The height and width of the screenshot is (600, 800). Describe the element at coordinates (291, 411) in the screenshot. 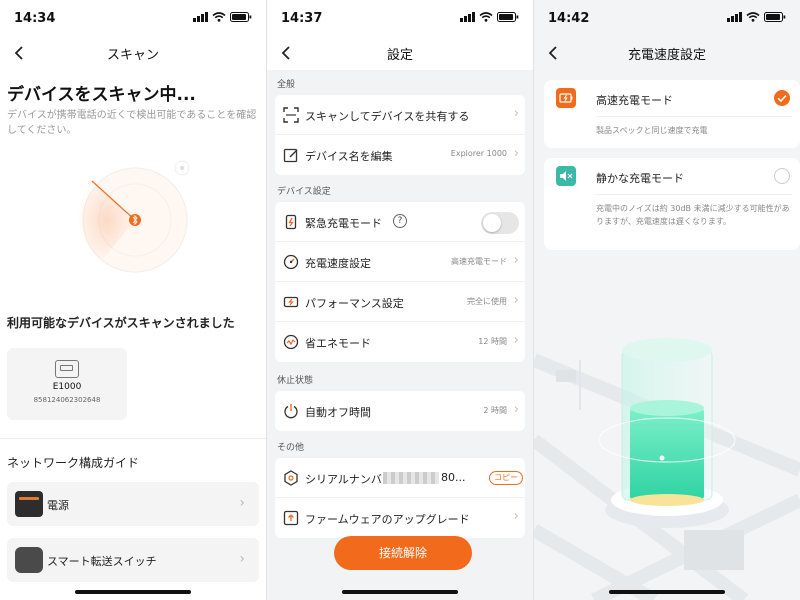

I see `power-icon` at that location.